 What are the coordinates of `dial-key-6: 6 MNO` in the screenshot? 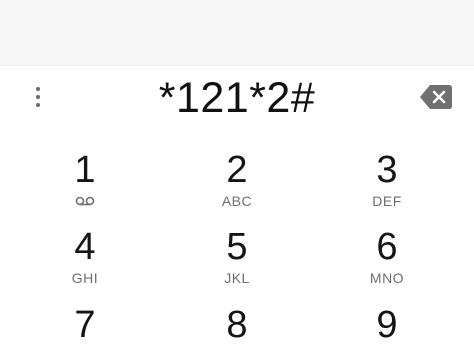 It's located at (387, 245).